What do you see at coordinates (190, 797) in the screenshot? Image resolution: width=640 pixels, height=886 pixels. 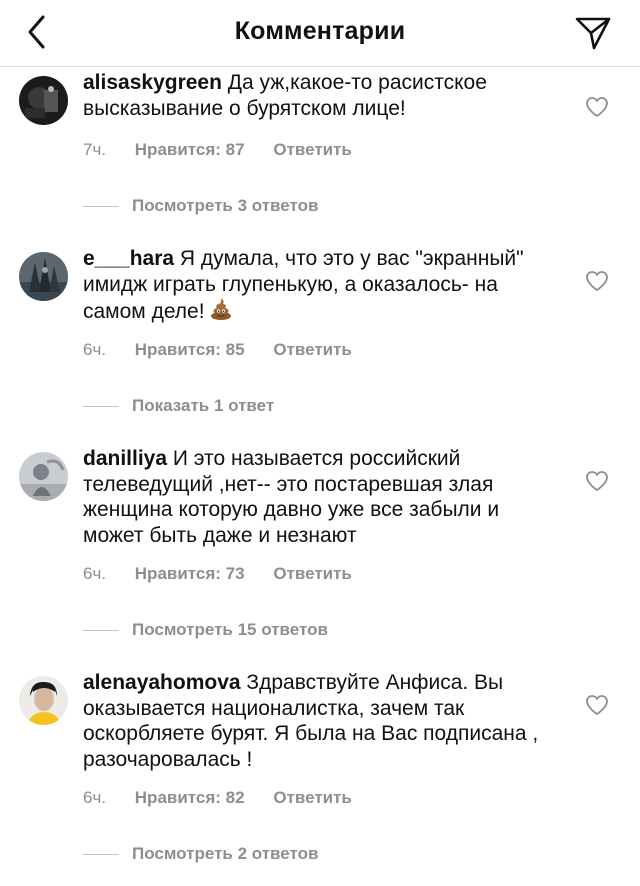 I see `likes-count: Нравится: 82` at bounding box center [190, 797].